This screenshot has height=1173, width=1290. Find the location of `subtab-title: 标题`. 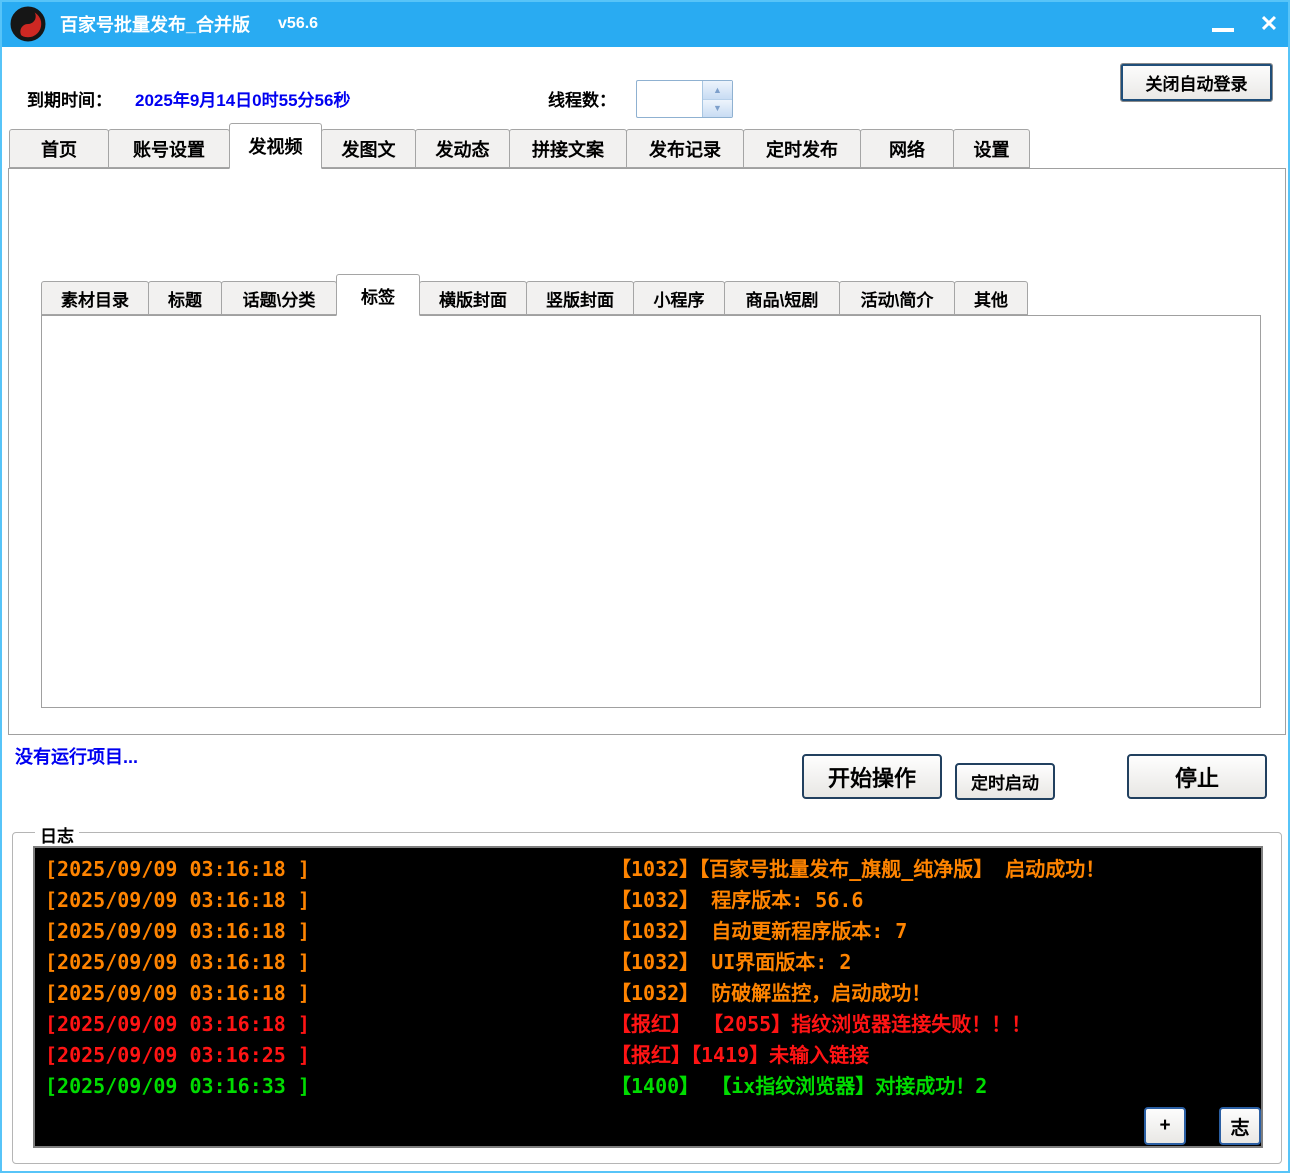

subtab-title: 标题 is located at coordinates (185, 298).